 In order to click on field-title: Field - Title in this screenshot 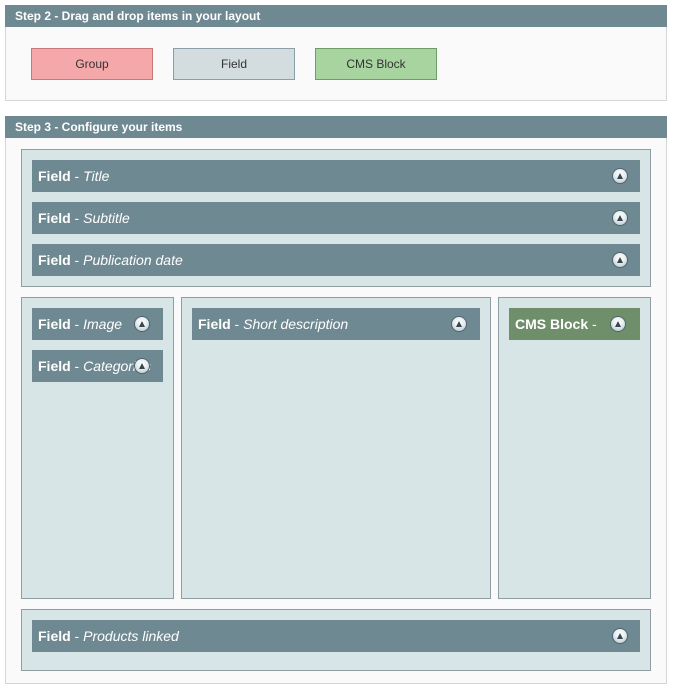, I will do `click(336, 176)`.